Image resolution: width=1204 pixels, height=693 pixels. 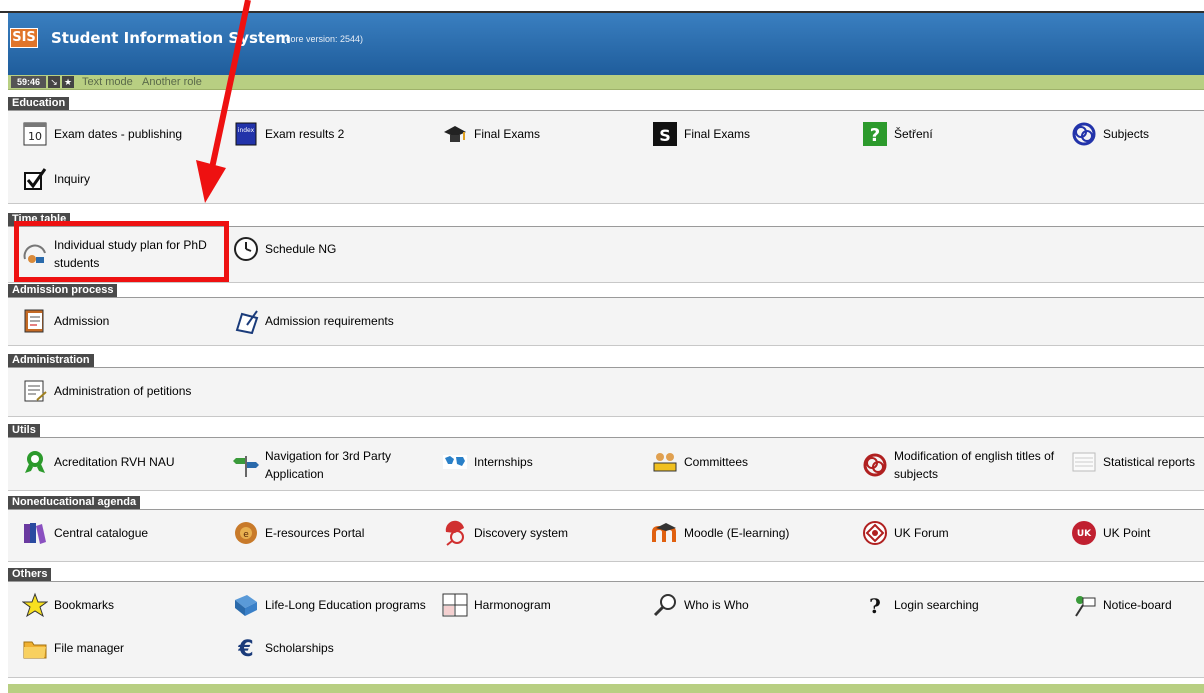 What do you see at coordinates (246, 605) in the screenshot?
I see `lifelong-book-icon` at bounding box center [246, 605].